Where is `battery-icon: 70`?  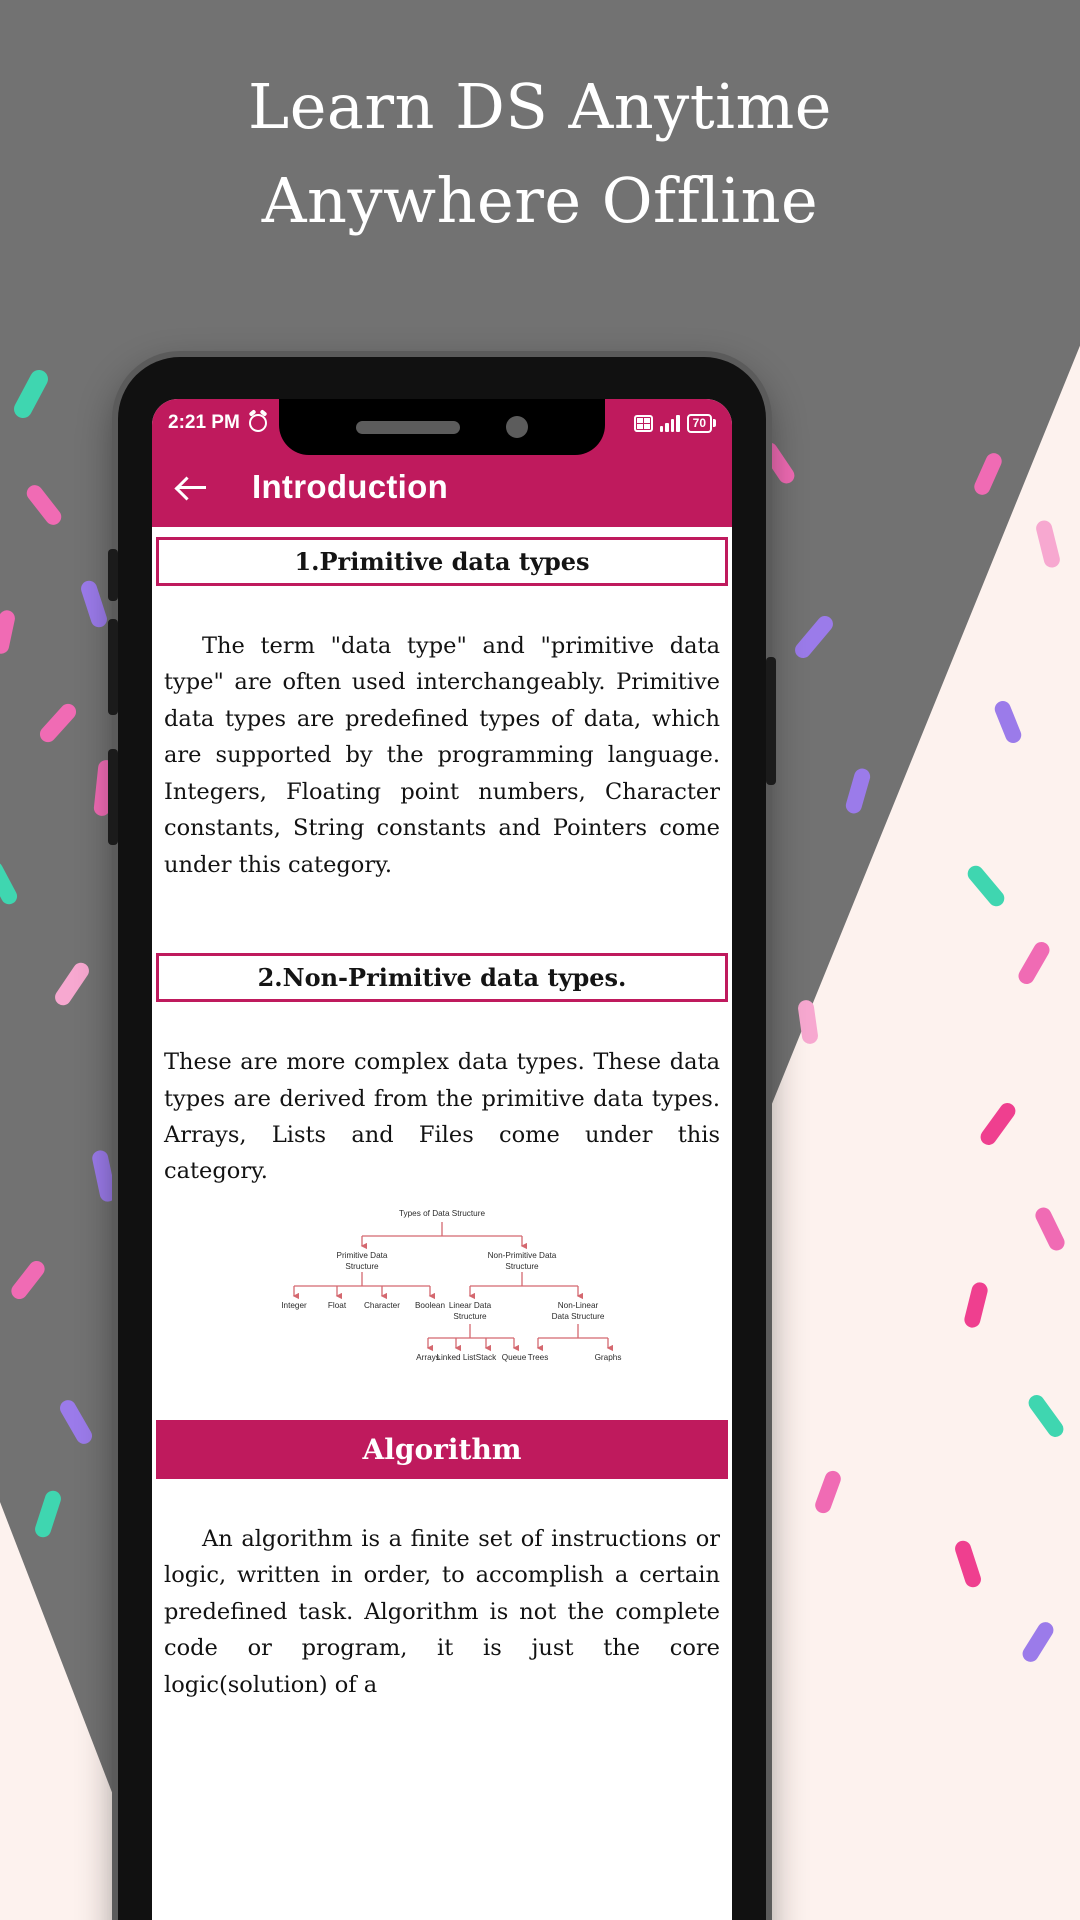 battery-icon: 70 is located at coordinates (701, 423).